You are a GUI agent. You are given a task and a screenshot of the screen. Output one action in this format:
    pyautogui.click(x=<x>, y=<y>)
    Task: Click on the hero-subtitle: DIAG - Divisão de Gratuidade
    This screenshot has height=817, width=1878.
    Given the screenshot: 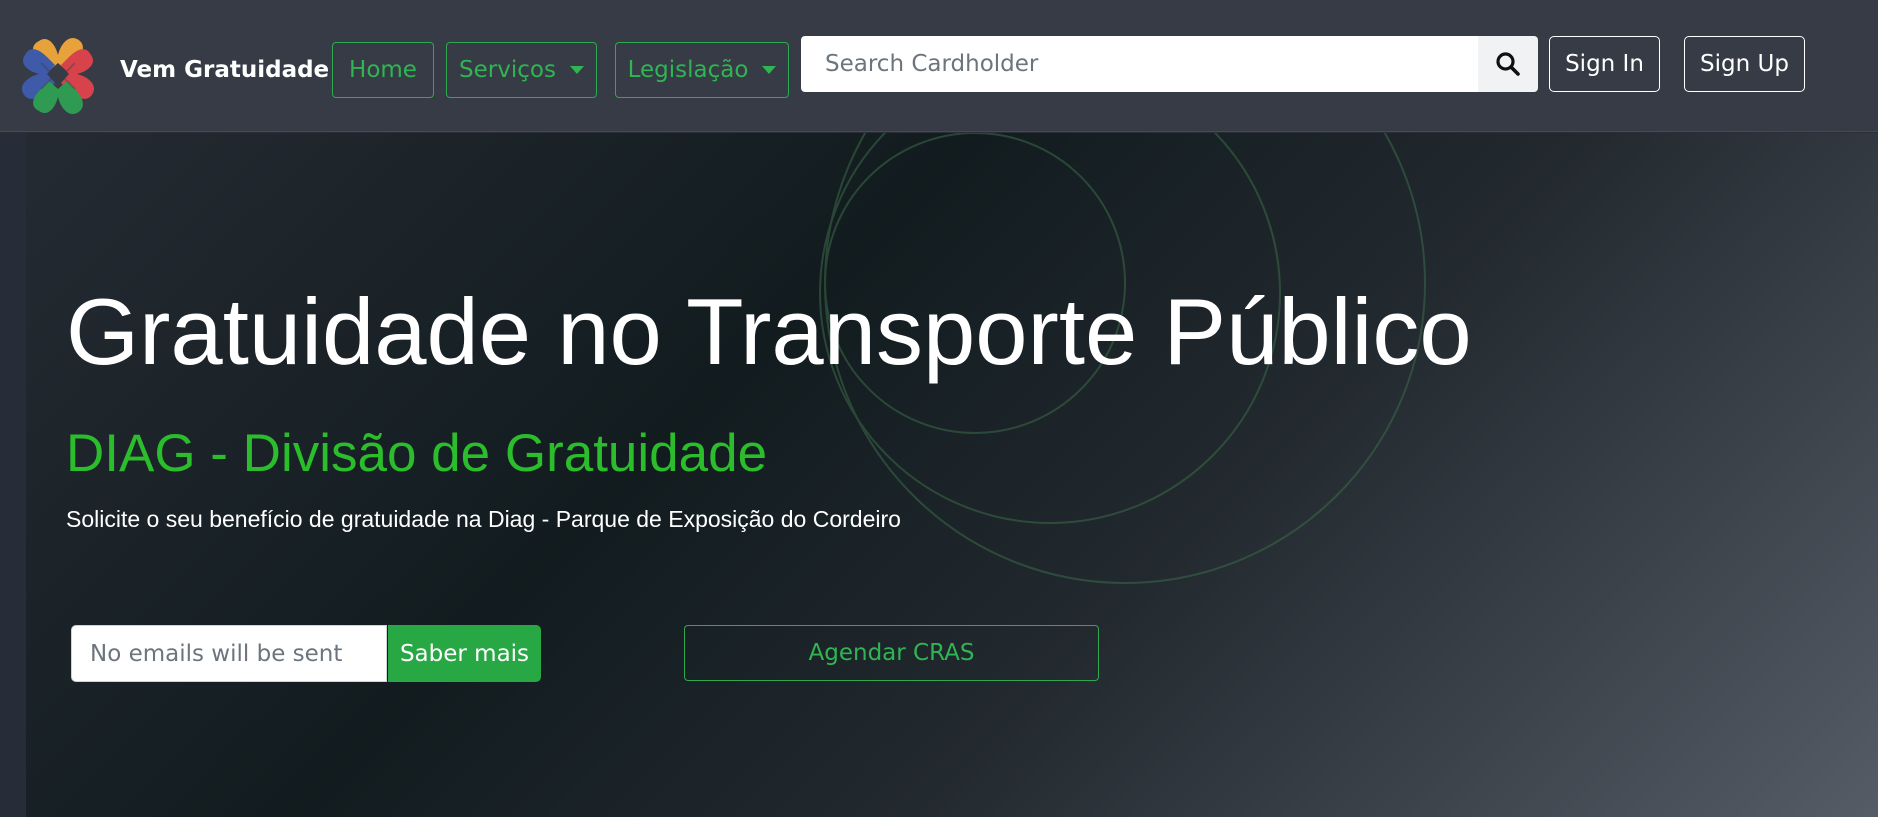 What is the action you would take?
    pyautogui.click(x=417, y=453)
    